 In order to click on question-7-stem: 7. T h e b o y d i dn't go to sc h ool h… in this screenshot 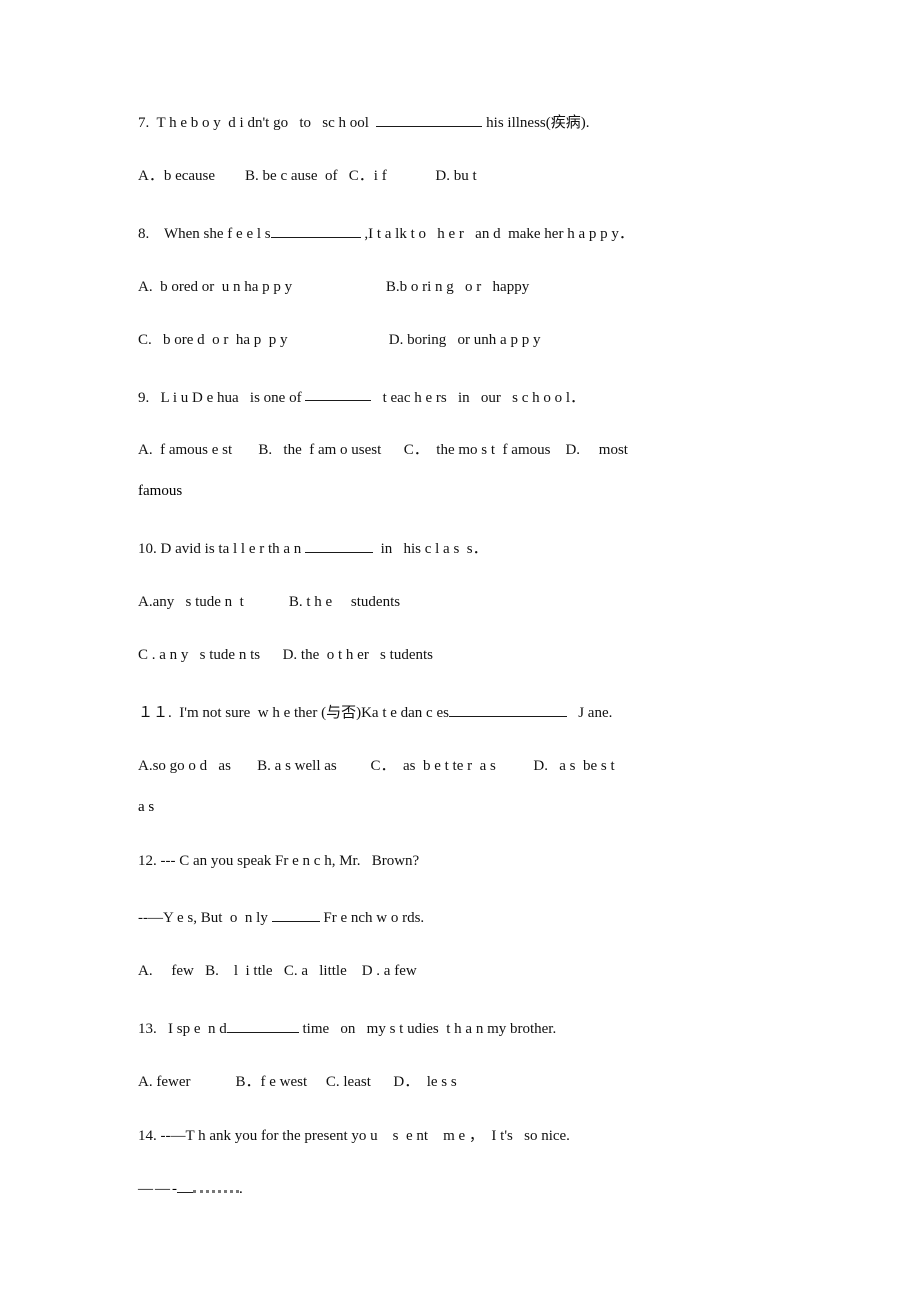, I will do `click(468, 121)`.